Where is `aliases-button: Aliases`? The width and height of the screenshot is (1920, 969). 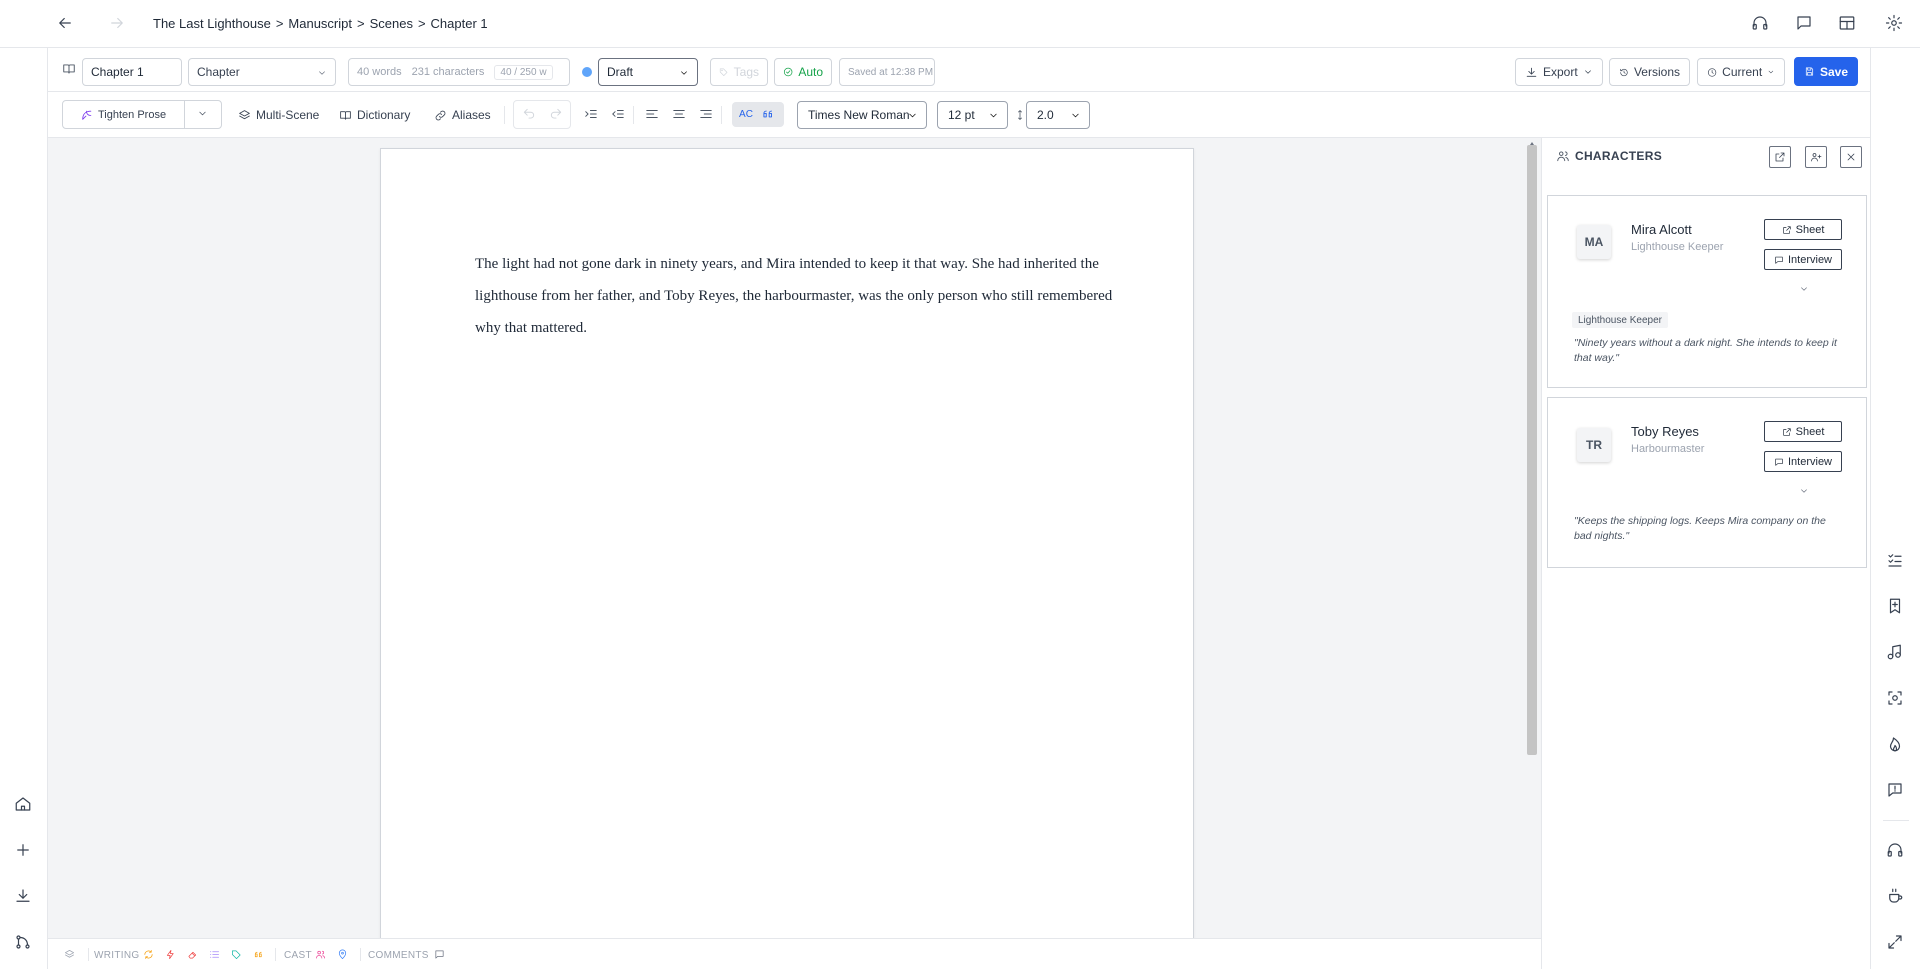
aliases-button: Aliases is located at coordinates (462, 115).